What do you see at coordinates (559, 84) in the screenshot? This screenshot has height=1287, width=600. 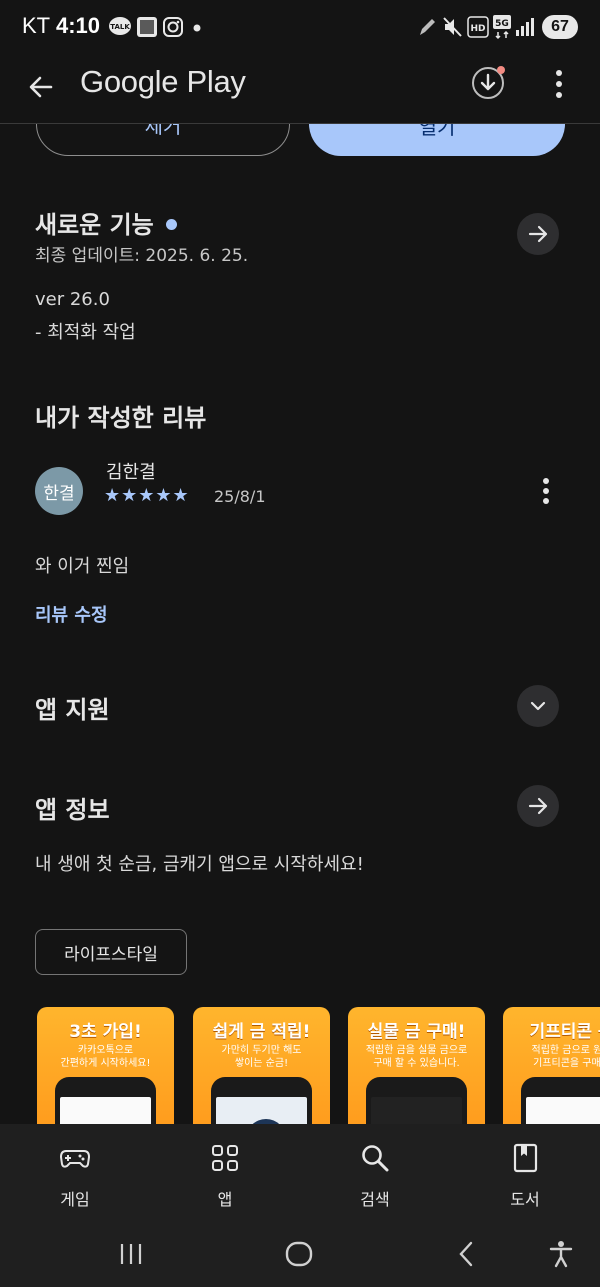 I see `more-options-button` at bounding box center [559, 84].